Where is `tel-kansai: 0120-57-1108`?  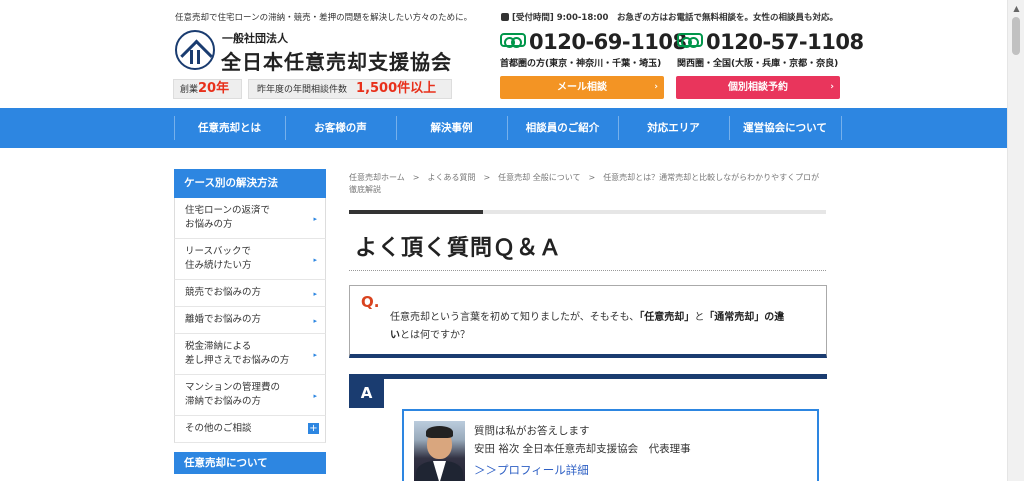
tel-kansai: 0120-57-1108 is located at coordinates (770, 42).